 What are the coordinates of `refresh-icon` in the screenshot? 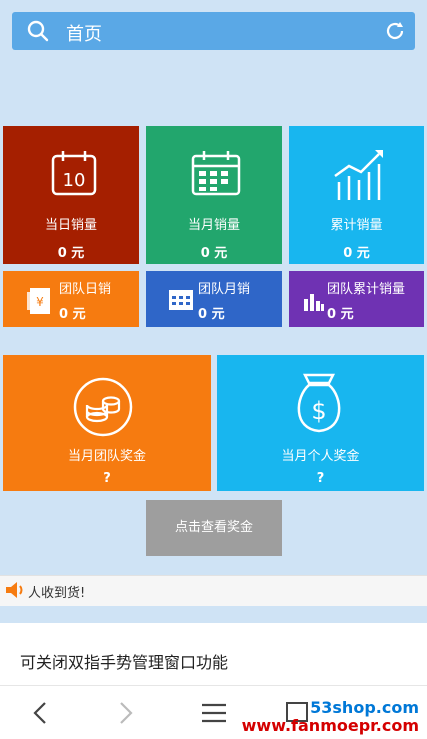 It's located at (395, 33).